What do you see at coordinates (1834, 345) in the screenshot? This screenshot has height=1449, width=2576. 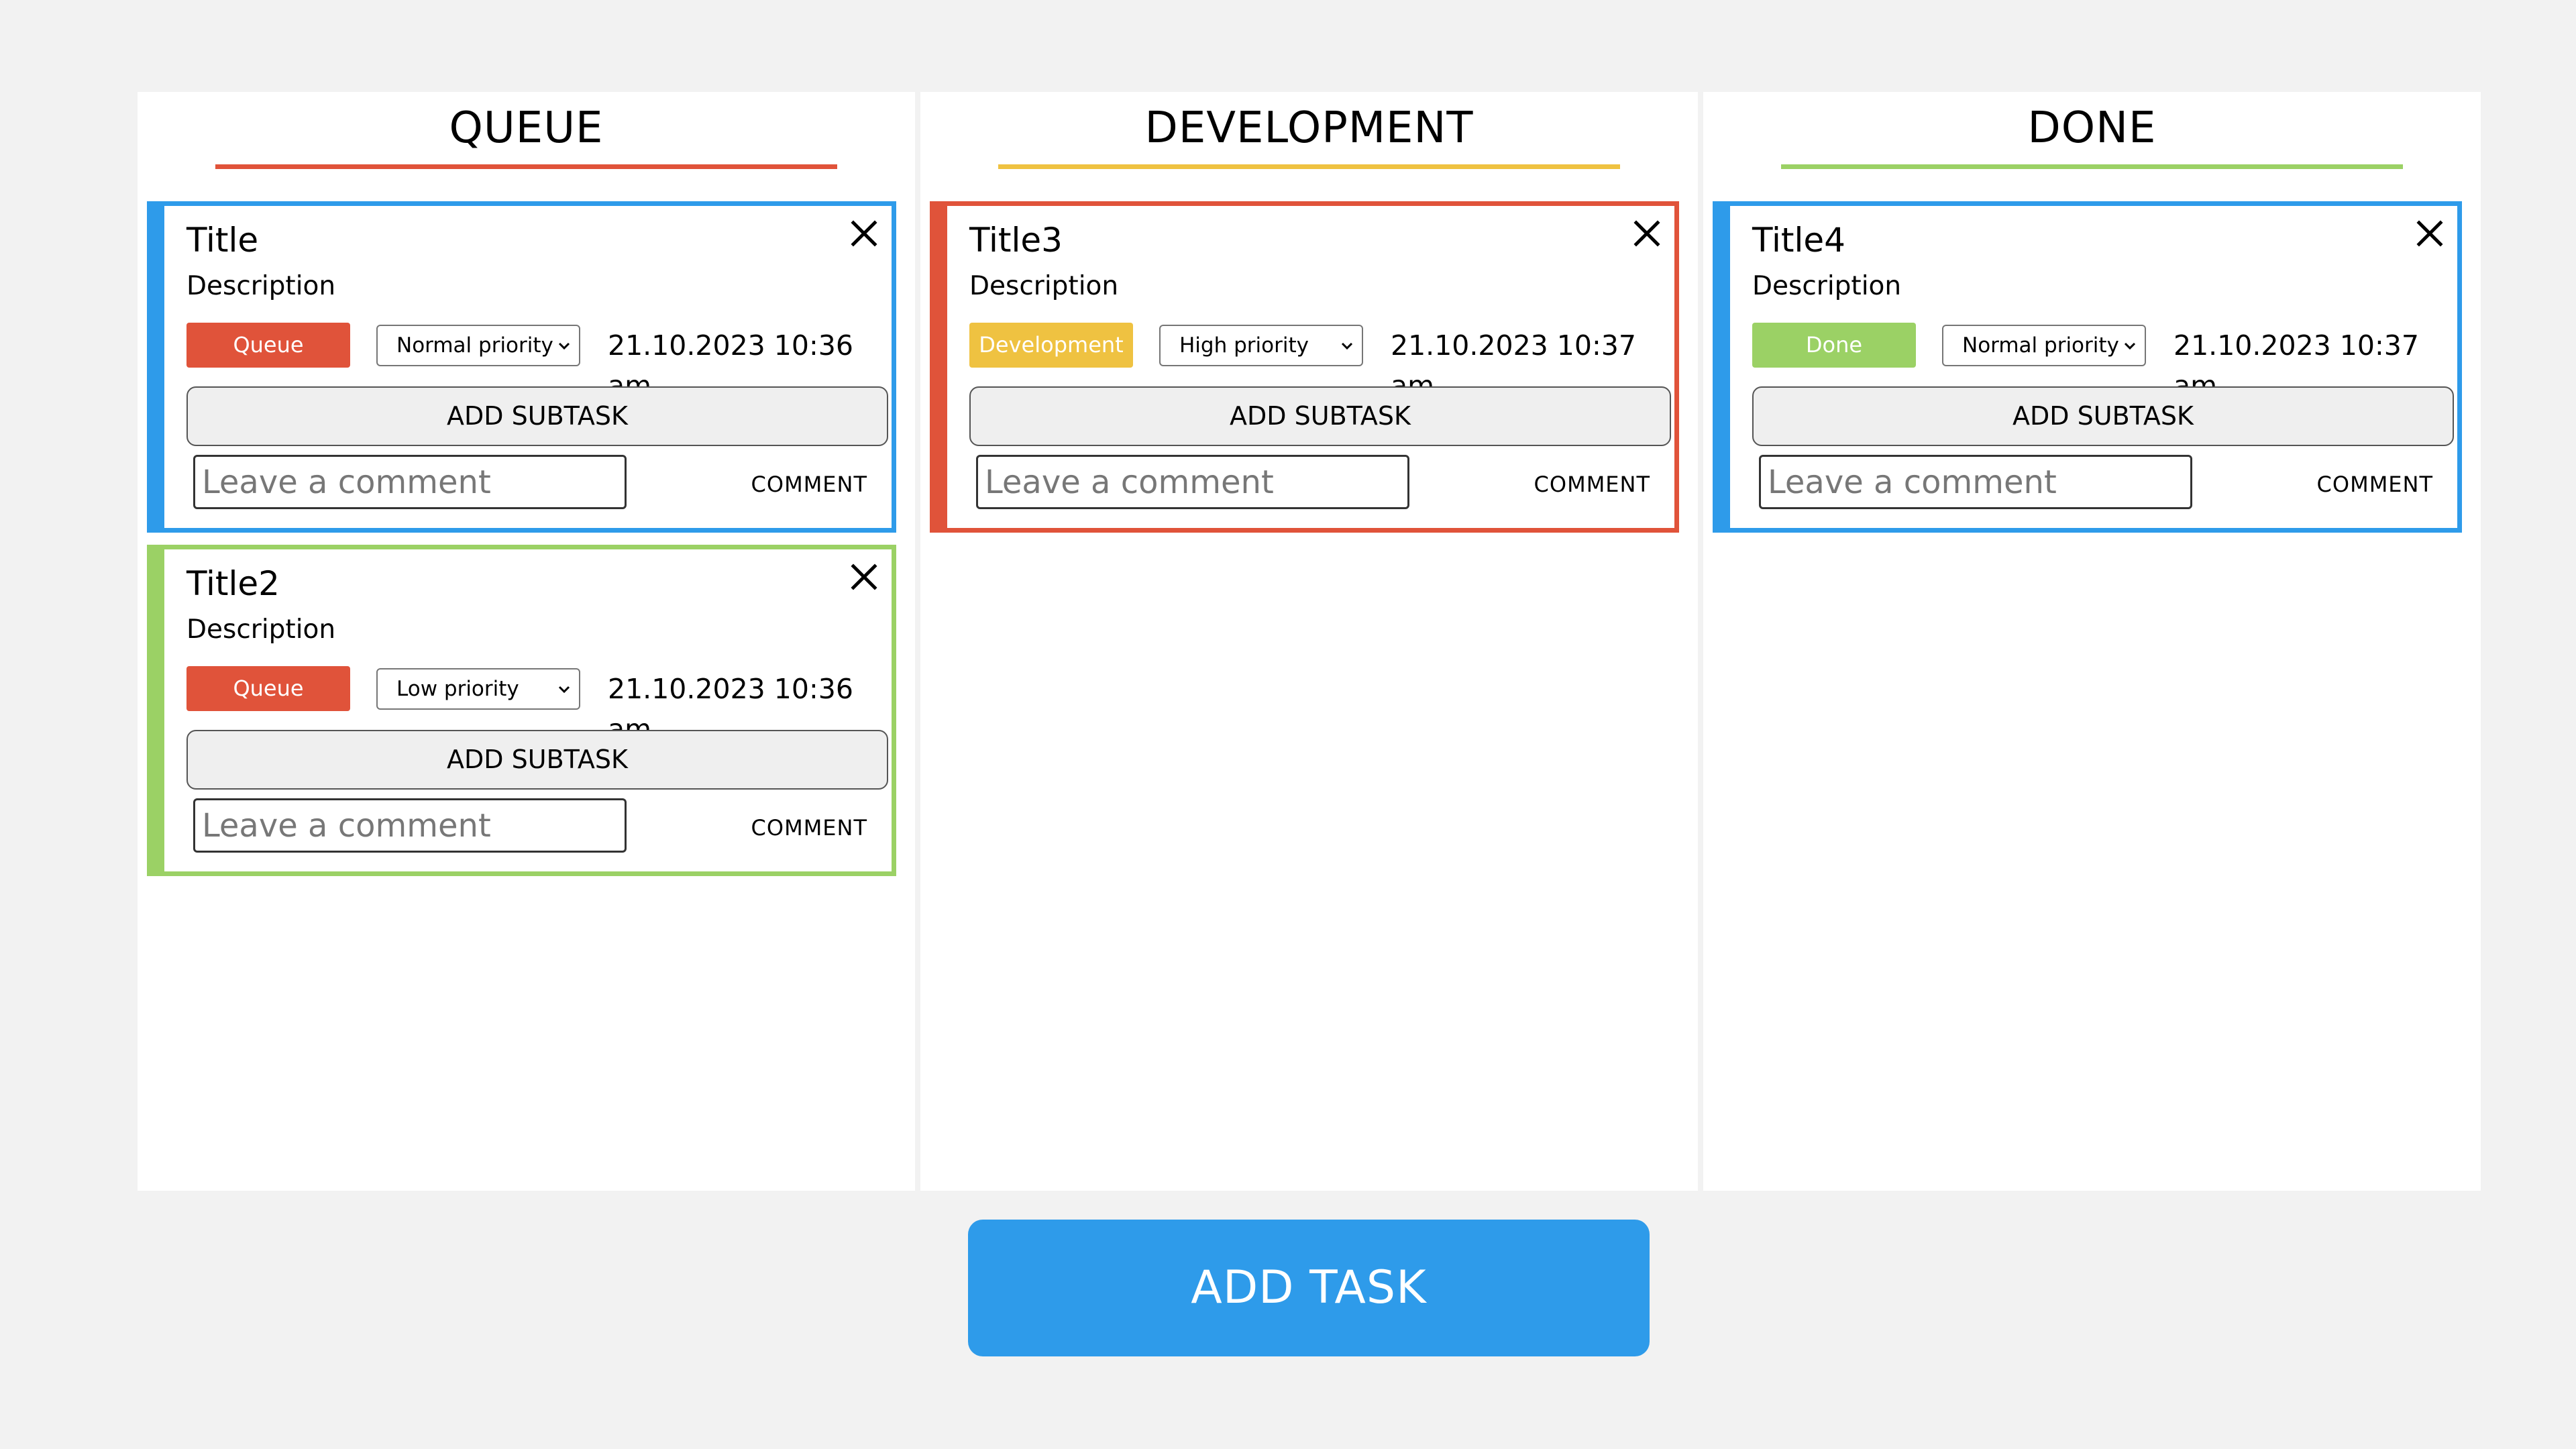 I see `status-badge: Done` at bounding box center [1834, 345].